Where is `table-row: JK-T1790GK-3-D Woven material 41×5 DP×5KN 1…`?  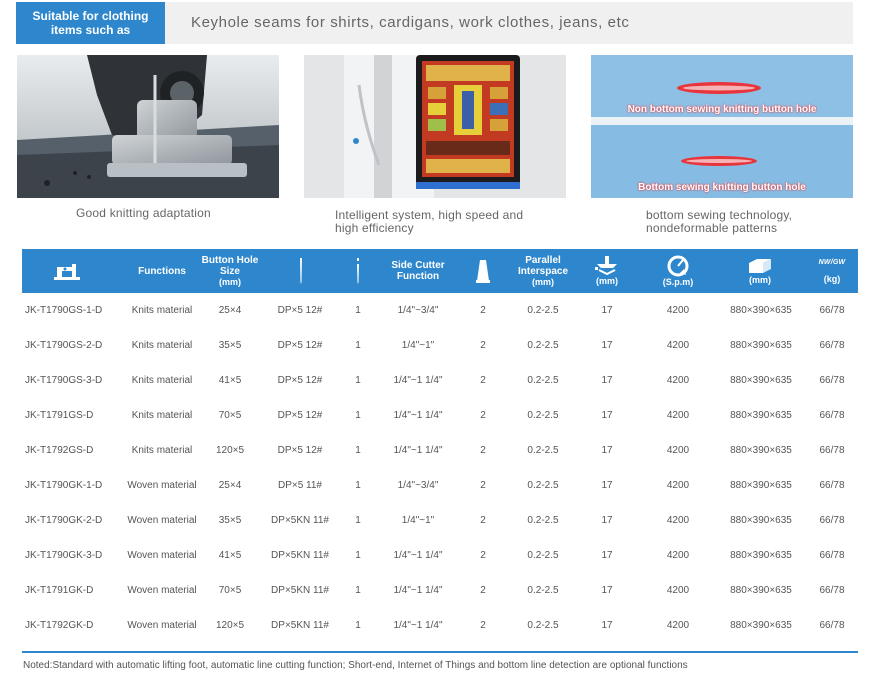 table-row: JK-T1790GK-3-D Woven material 41×5 DP×5KN 1… is located at coordinates (440, 555).